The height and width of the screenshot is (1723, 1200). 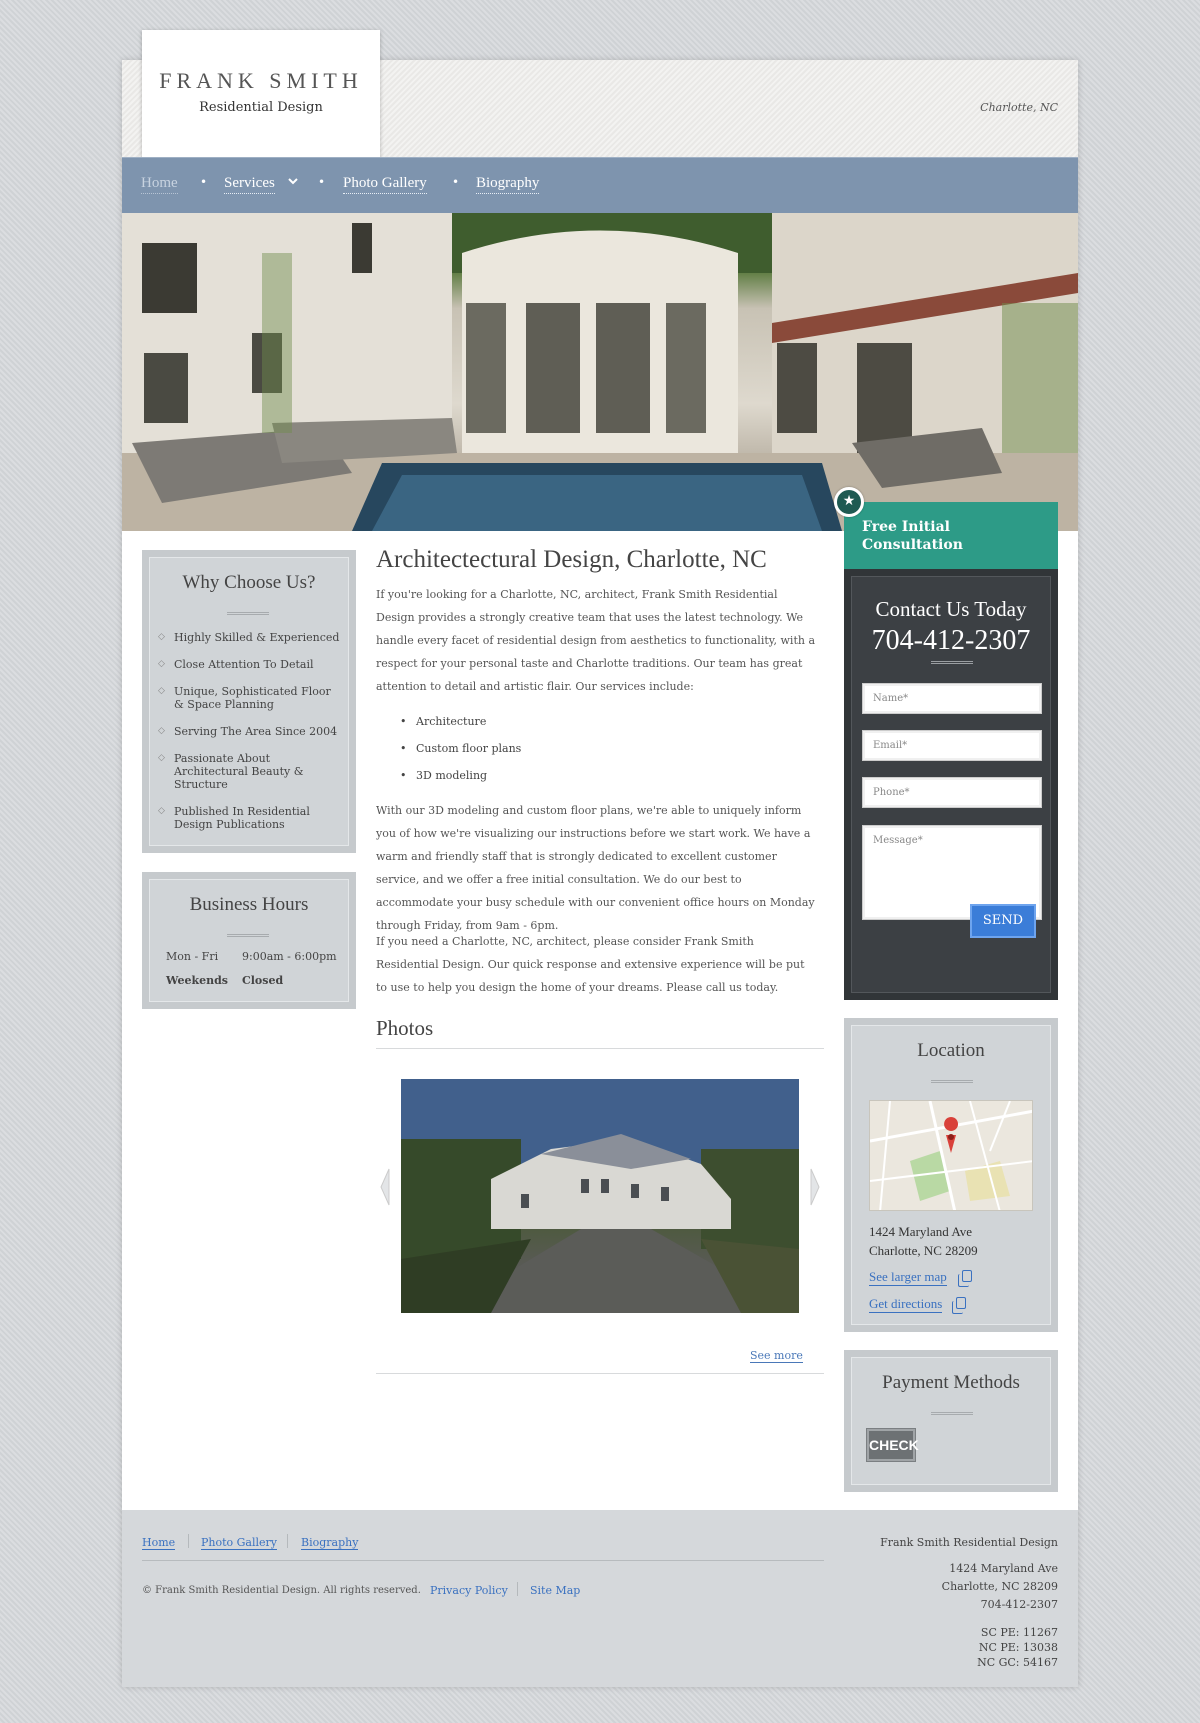 I want to click on contact-phone: 704-412-2307, so click(x=951, y=641).